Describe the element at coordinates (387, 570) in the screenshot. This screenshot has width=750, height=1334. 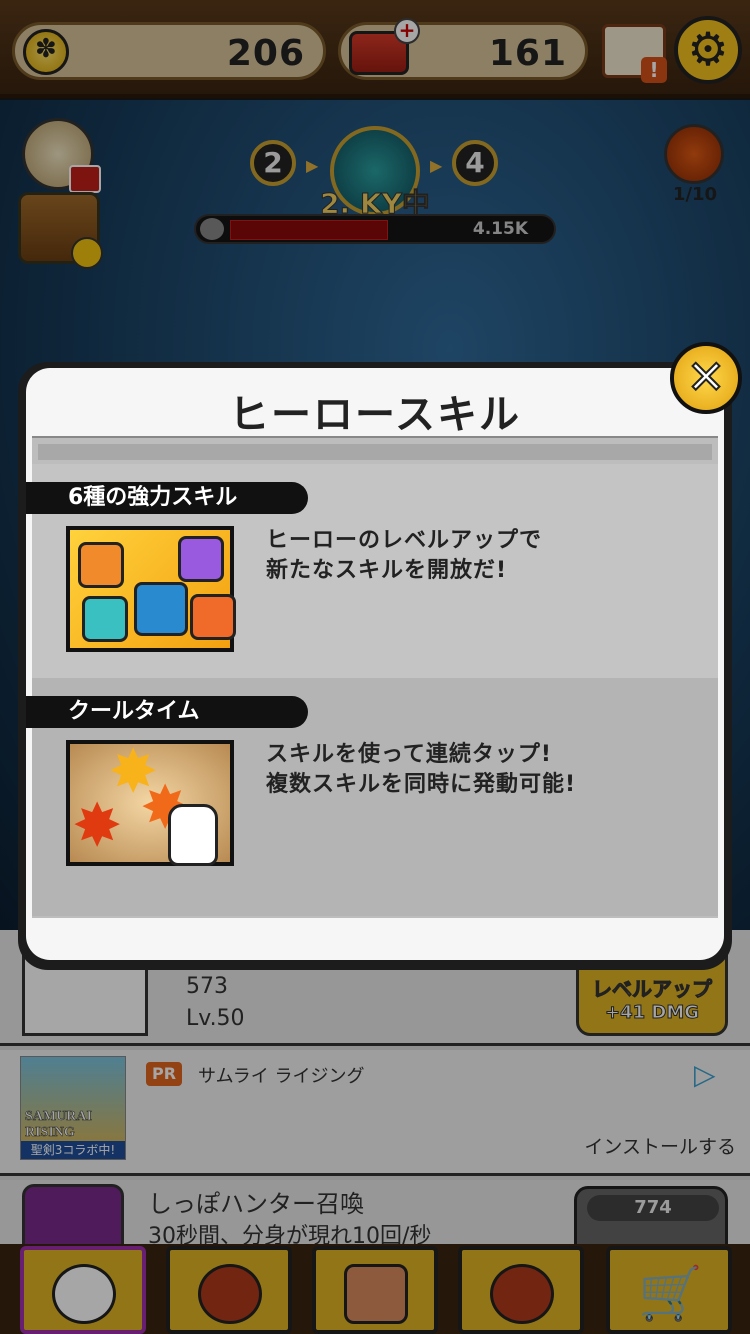
I see `section-line: 新たなスキルを開放だ!` at that location.